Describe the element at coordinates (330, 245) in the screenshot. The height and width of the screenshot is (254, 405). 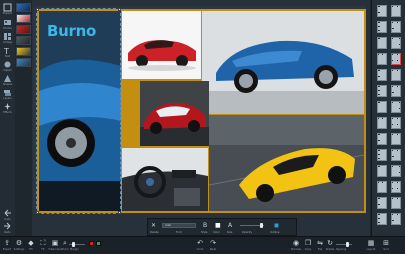
I see `rotate-button: ↻ Rotate` at that location.